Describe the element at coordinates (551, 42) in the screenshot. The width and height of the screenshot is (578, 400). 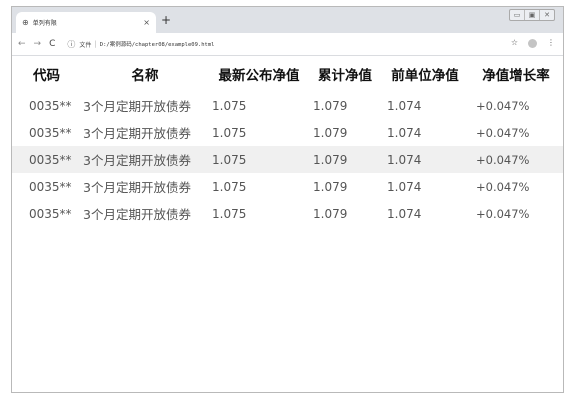
I see `menu-kebab-icon: ⋮` at that location.